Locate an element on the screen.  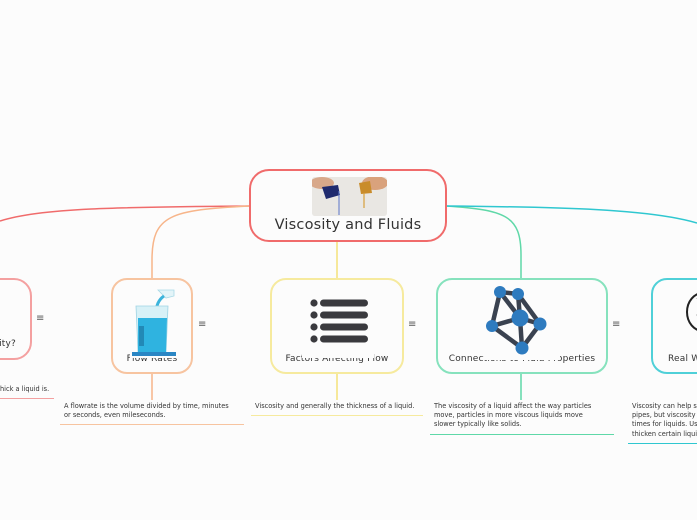
node-connections-fluid-properties: Connections to Fluid Properties is located at coordinates (522, 326).